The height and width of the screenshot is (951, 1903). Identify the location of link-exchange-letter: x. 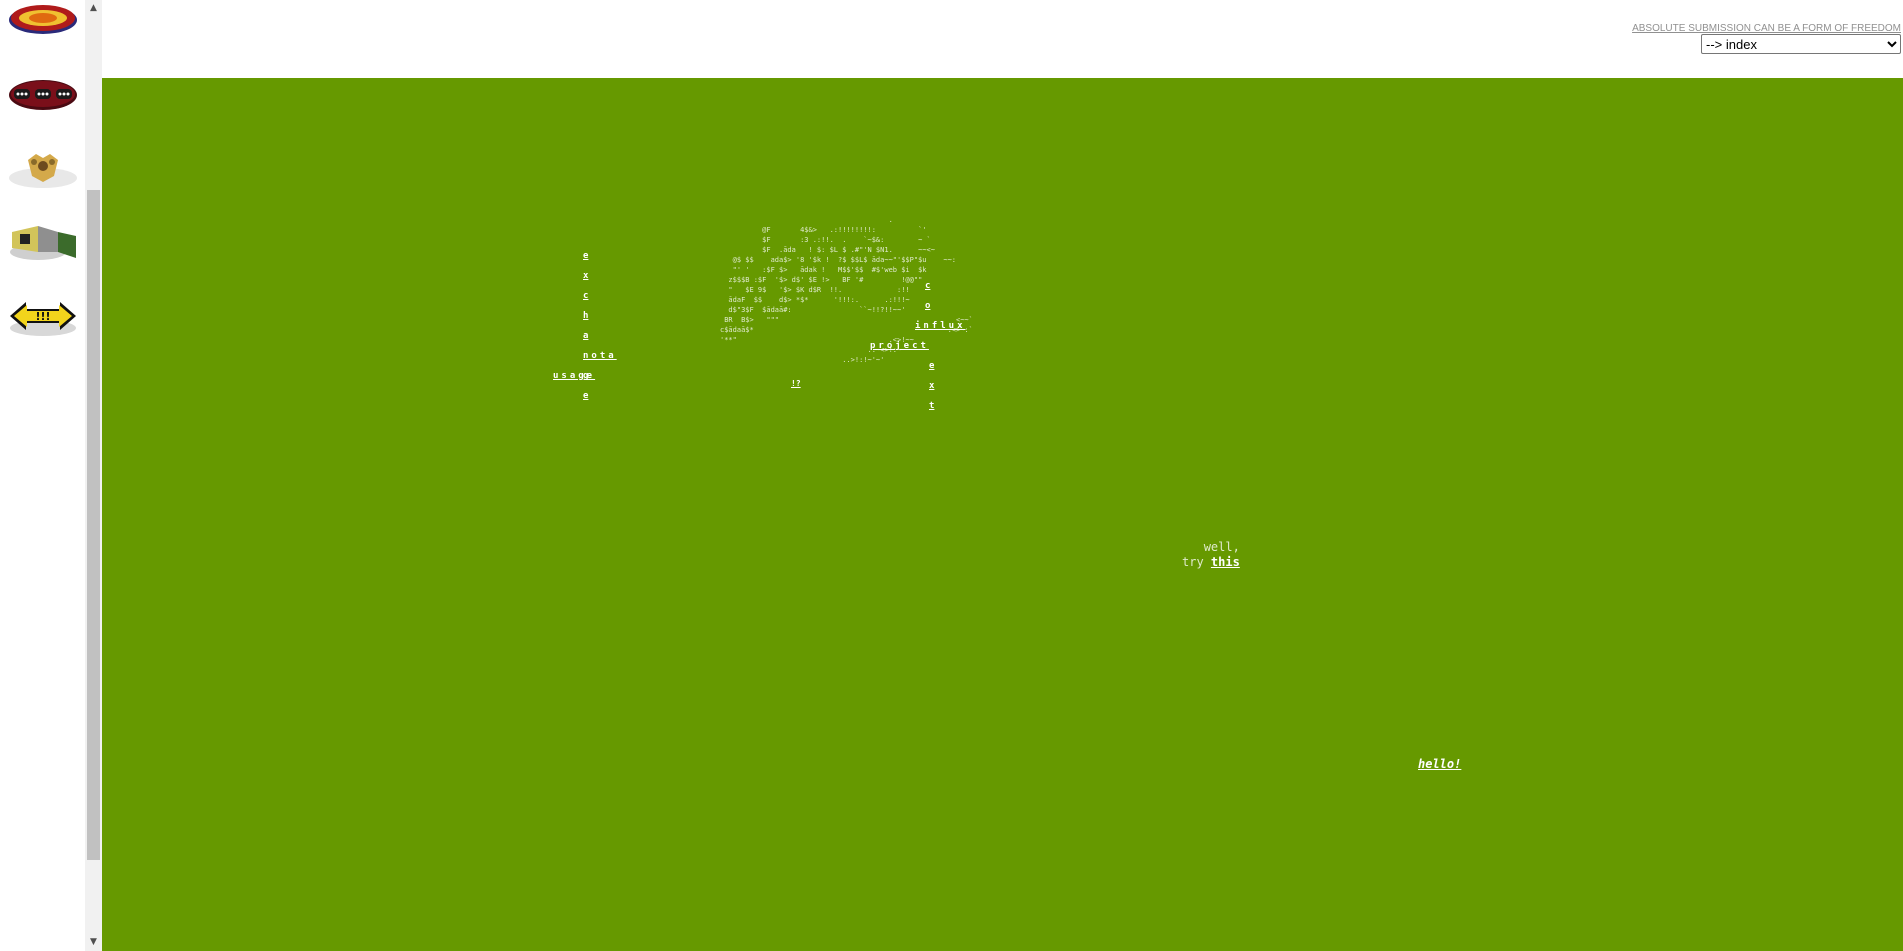
(585, 276).